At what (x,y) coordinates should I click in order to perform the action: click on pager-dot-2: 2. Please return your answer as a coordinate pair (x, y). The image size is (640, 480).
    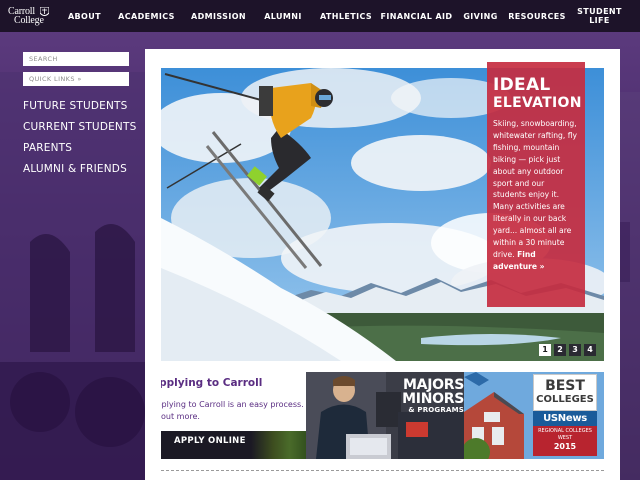
    Looking at the image, I should click on (560, 350).